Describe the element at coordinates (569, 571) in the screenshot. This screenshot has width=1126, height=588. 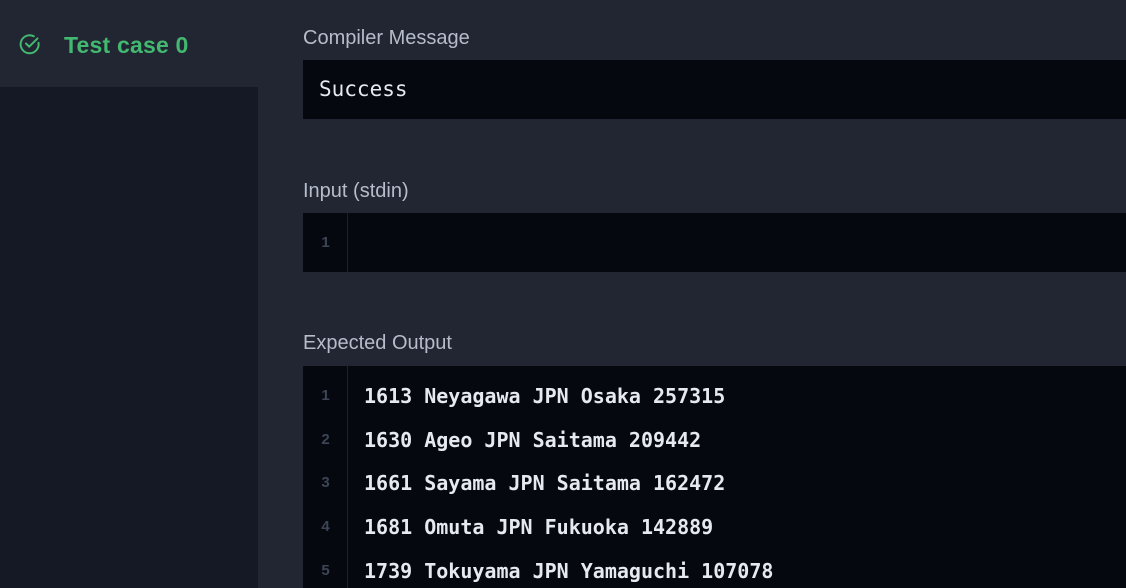
I see `output-line: 1739 Tokuyama JPN Yamaguchi 107078` at that location.